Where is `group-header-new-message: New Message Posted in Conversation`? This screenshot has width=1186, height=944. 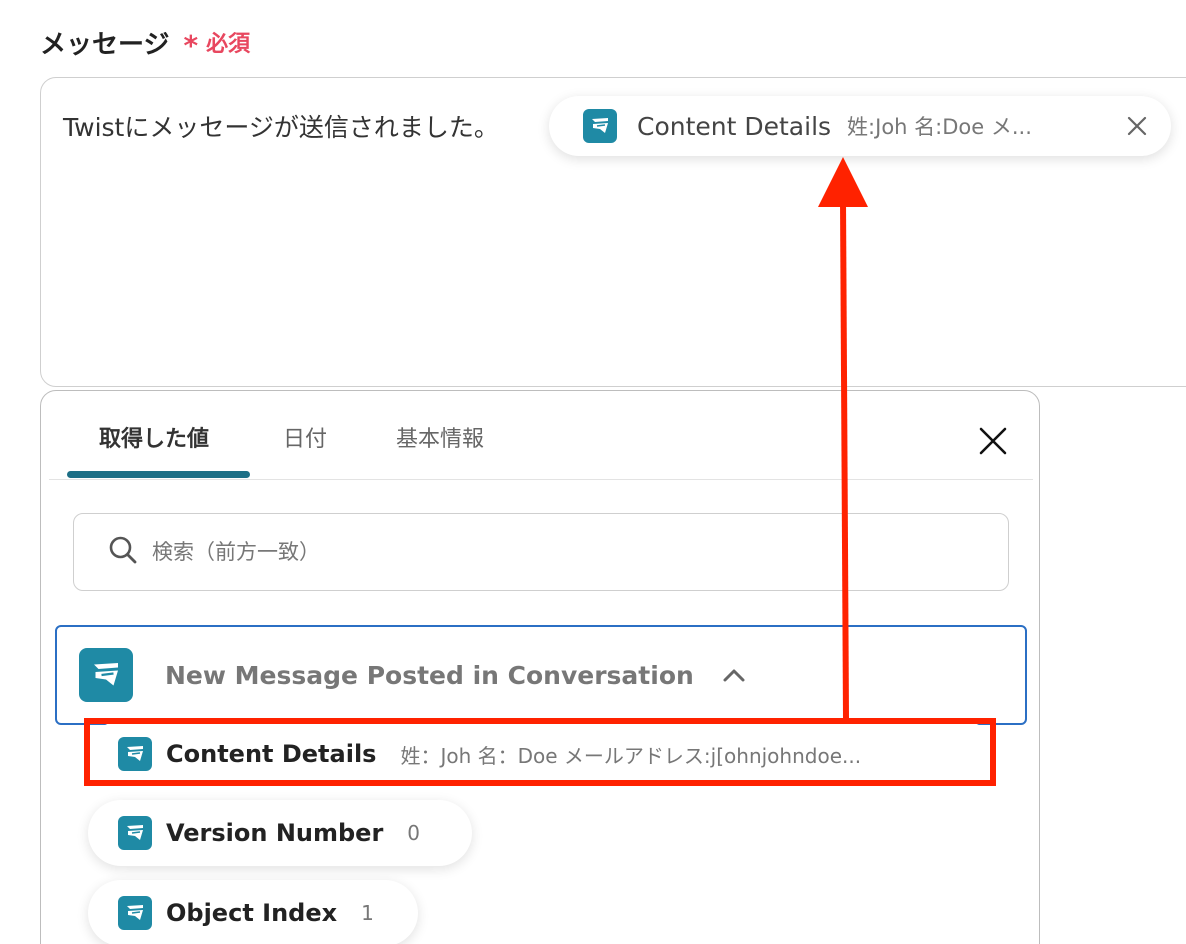
group-header-new-message: New Message Posted in Conversation is located at coordinates (541, 675).